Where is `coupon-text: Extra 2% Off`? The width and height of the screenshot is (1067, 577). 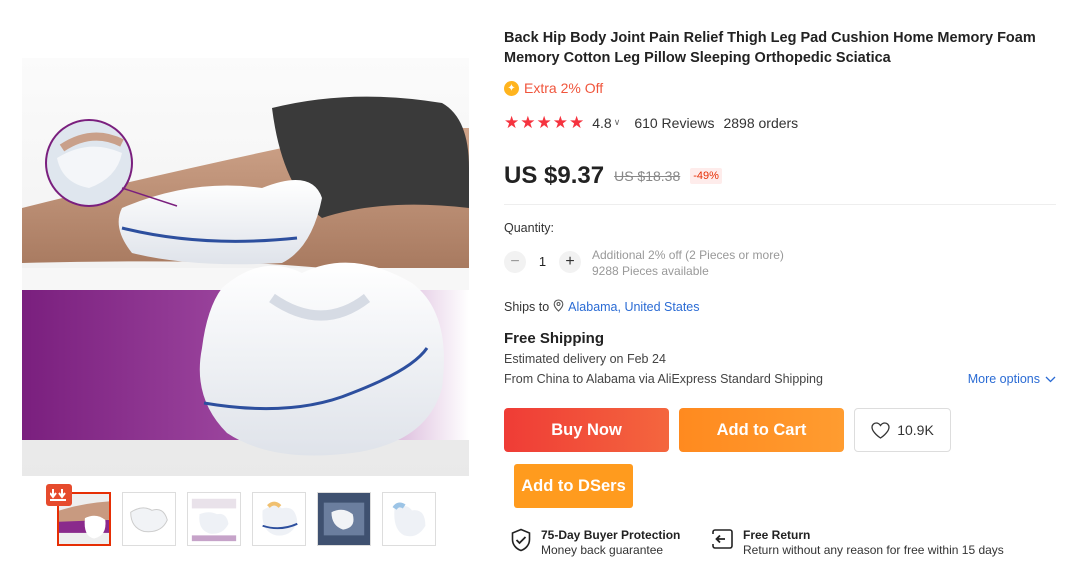 coupon-text: Extra 2% Off is located at coordinates (564, 88).